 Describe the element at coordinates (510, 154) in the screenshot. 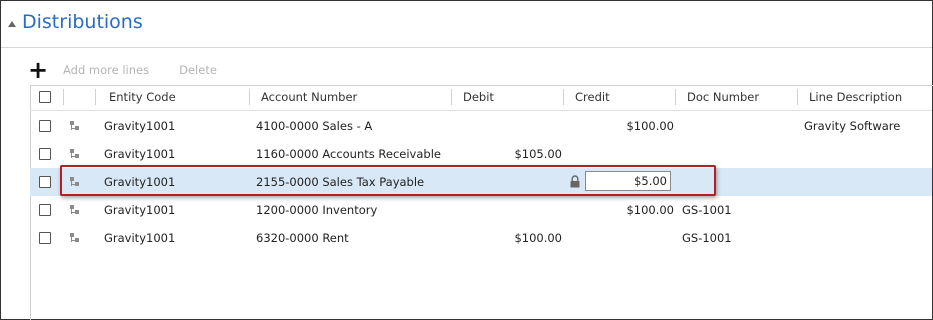

I see `debit-cell: $105.00` at that location.